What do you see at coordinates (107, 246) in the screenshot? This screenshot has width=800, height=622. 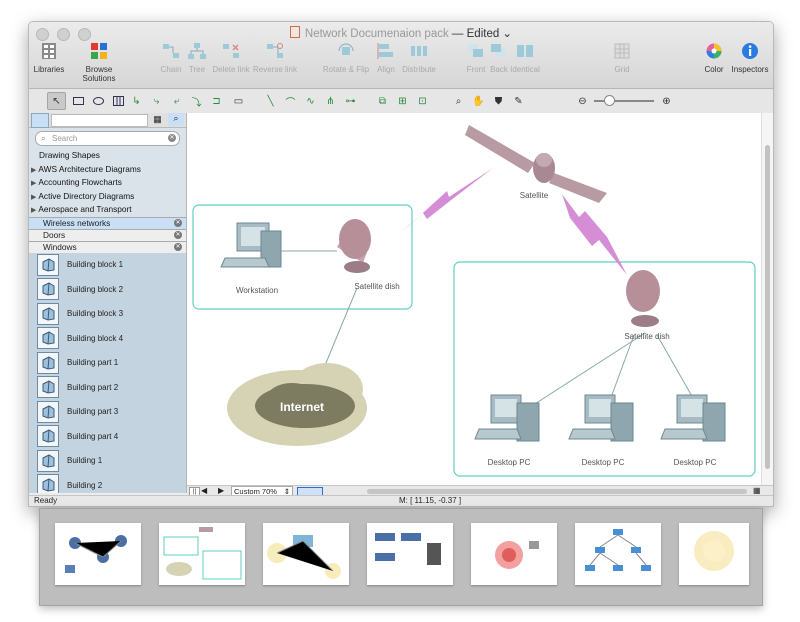 I see `open-library-bar: Windows ✕` at bounding box center [107, 246].